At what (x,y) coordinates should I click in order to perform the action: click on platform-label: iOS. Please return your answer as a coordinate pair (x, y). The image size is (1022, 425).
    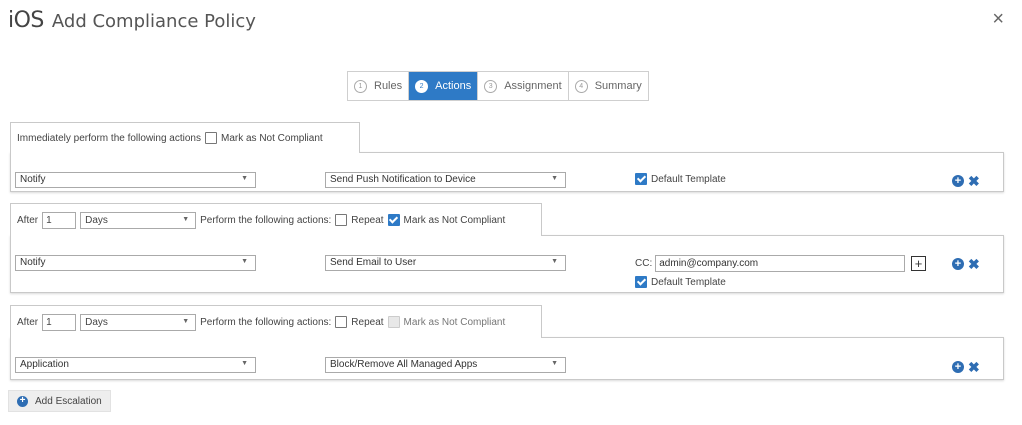
    Looking at the image, I should click on (26, 20).